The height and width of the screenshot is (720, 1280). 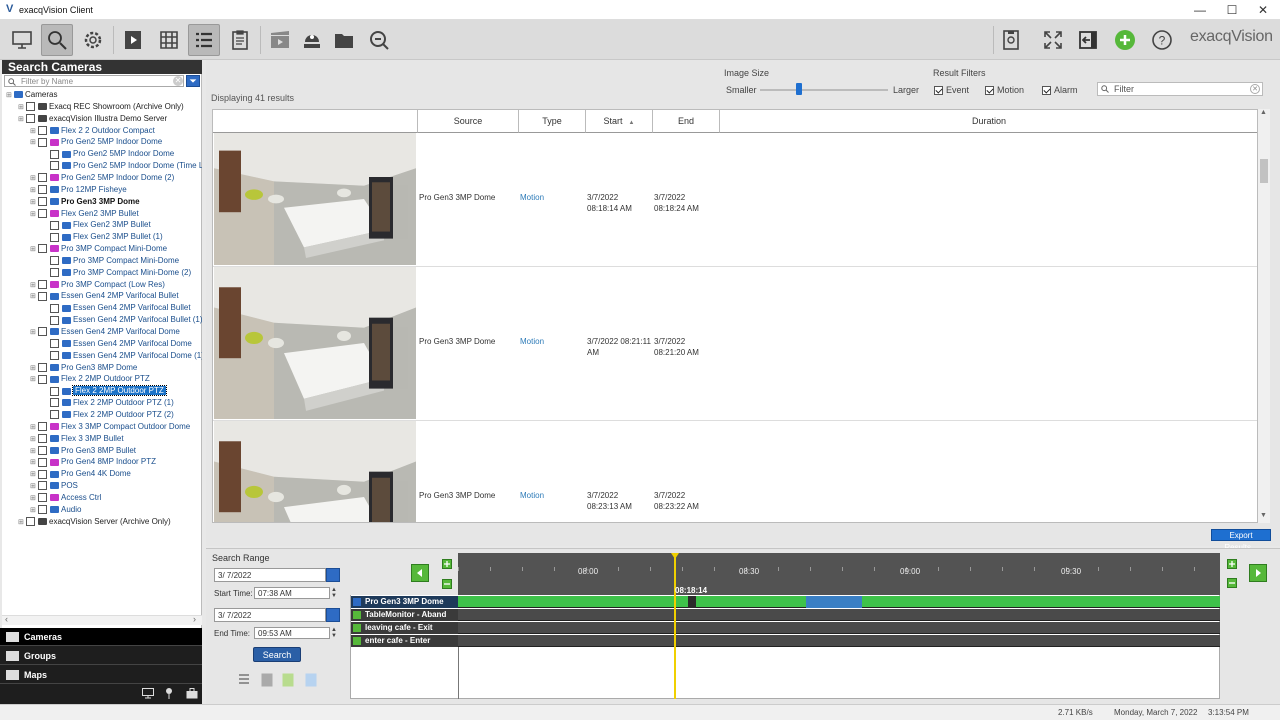 I want to click on briefcase-icon, so click(x=192, y=693).